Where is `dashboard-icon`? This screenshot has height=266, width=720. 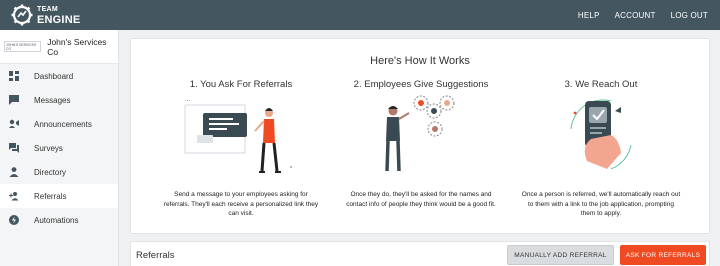 dashboard-icon is located at coordinates (13, 76).